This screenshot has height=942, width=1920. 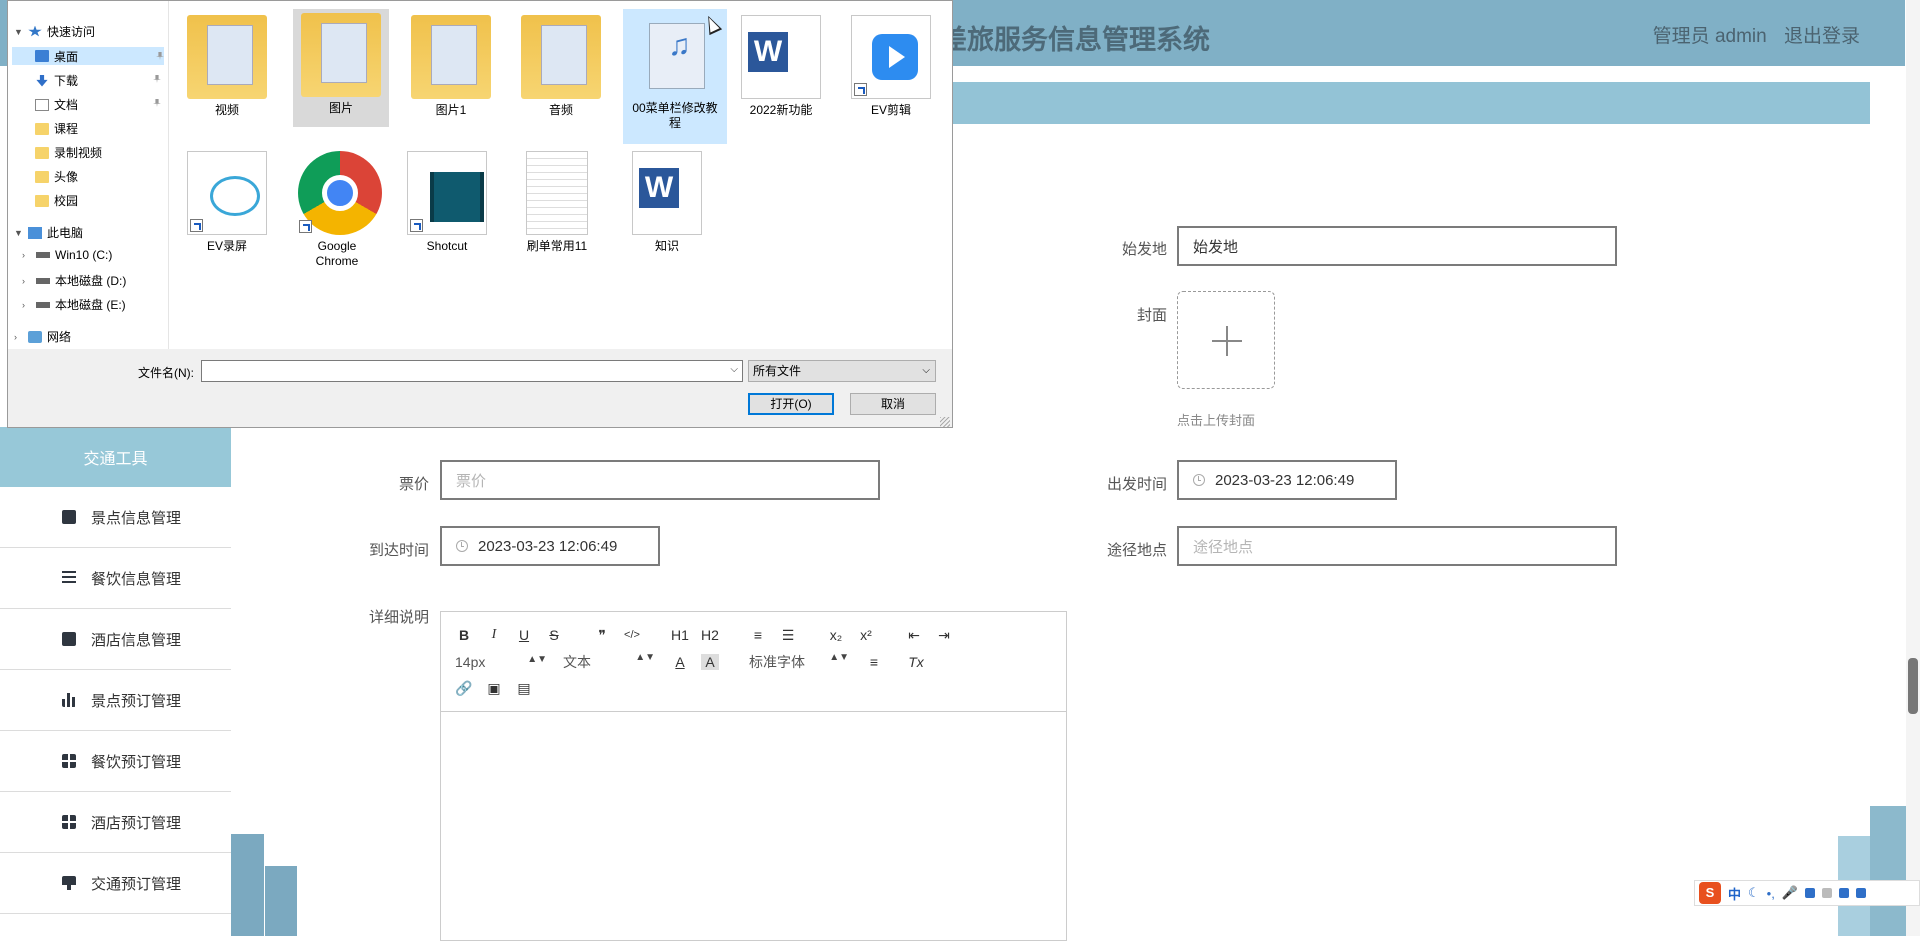 I want to click on file-item: W 知识, so click(x=667, y=200).